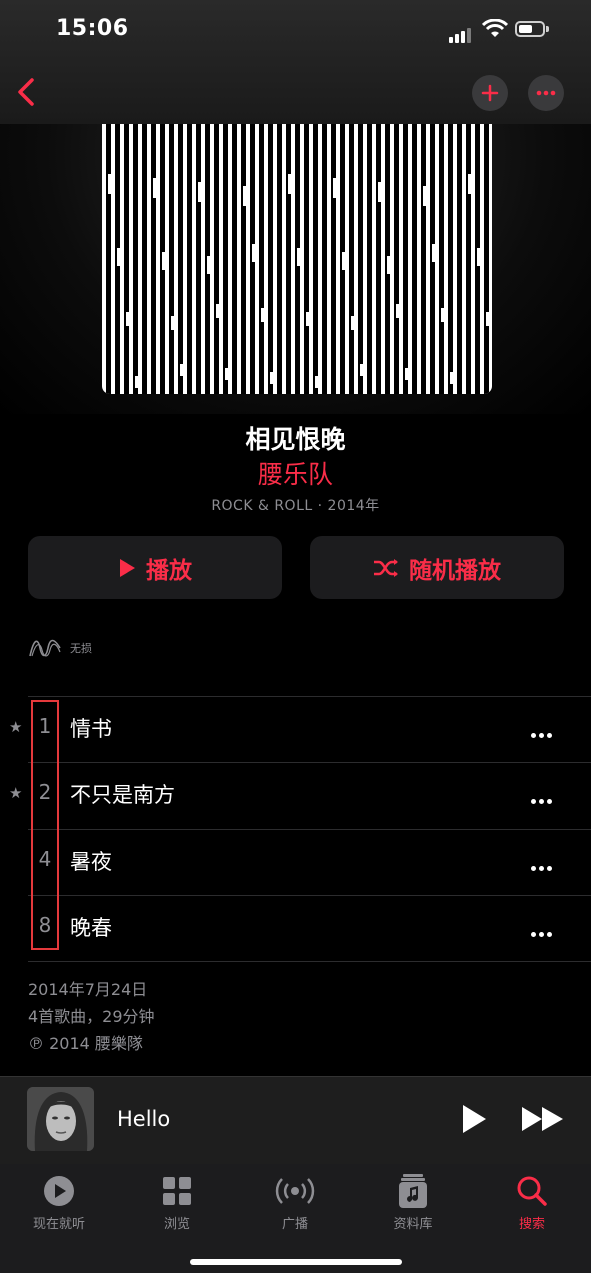 The image size is (591, 1273). I want to click on play-label: 播放, so click(169, 570).